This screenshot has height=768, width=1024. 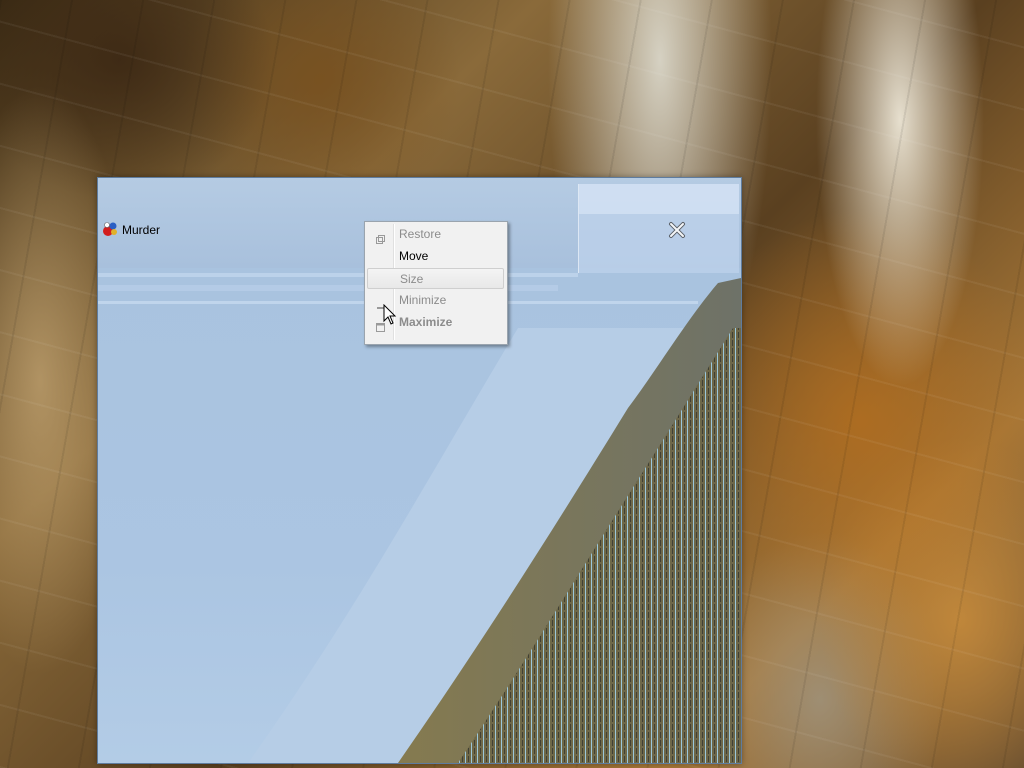 I want to click on window-system-menu: Restore Move Size Minimize Maximize, so click(x=436, y=283).